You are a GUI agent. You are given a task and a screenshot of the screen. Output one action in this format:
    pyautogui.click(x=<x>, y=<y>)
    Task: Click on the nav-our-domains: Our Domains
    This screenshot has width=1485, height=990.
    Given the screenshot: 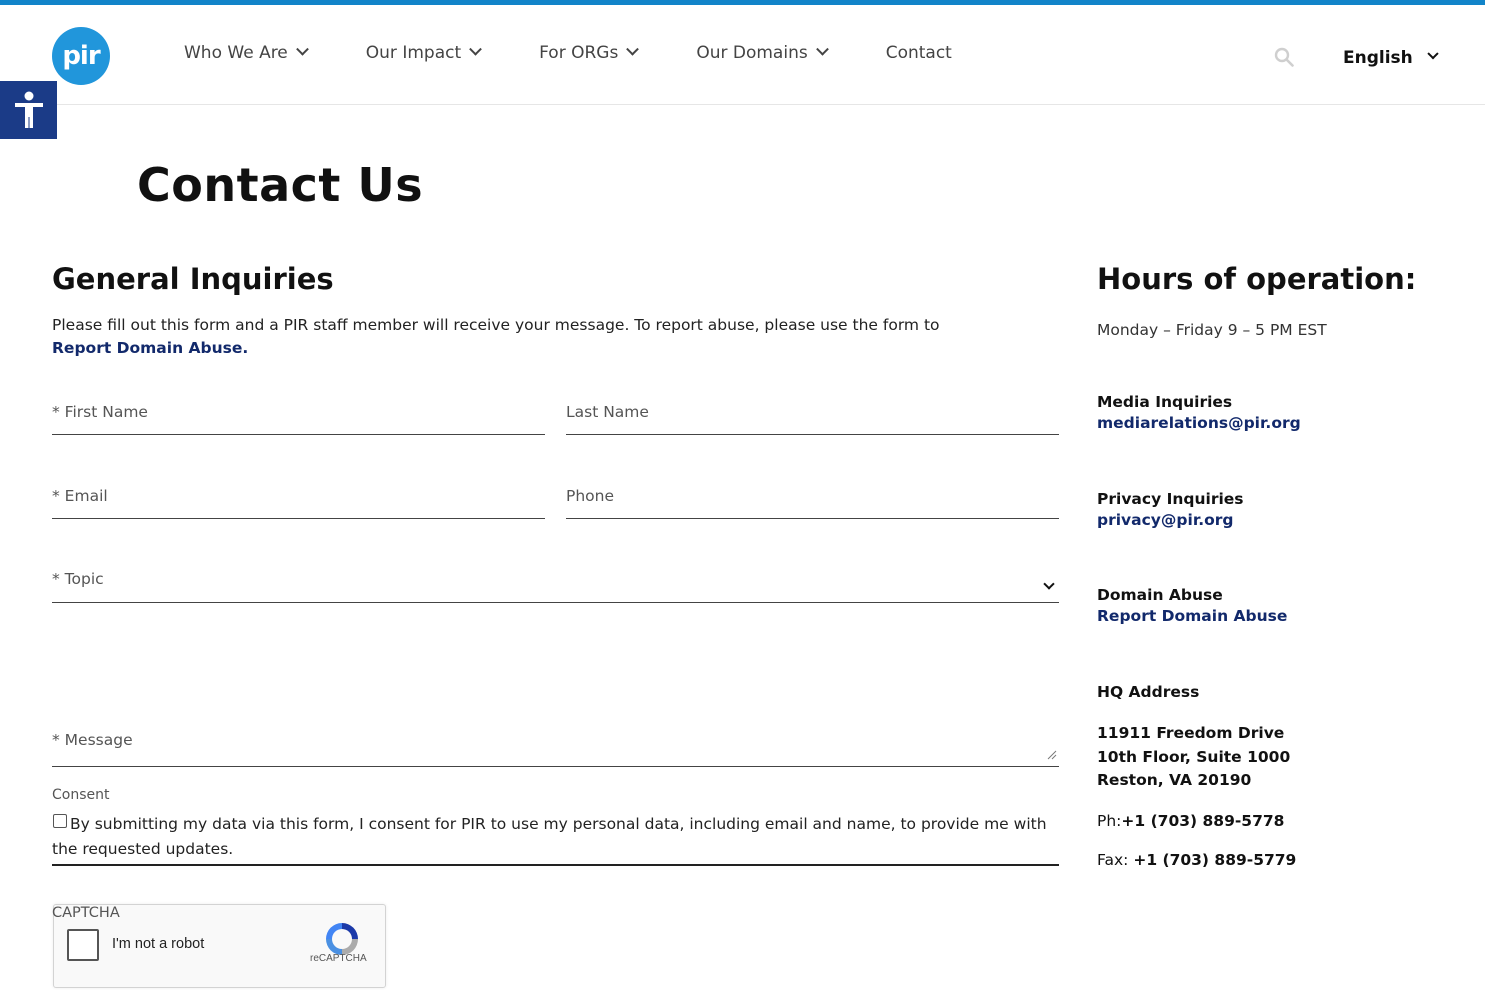 What is the action you would take?
    pyautogui.click(x=762, y=52)
    